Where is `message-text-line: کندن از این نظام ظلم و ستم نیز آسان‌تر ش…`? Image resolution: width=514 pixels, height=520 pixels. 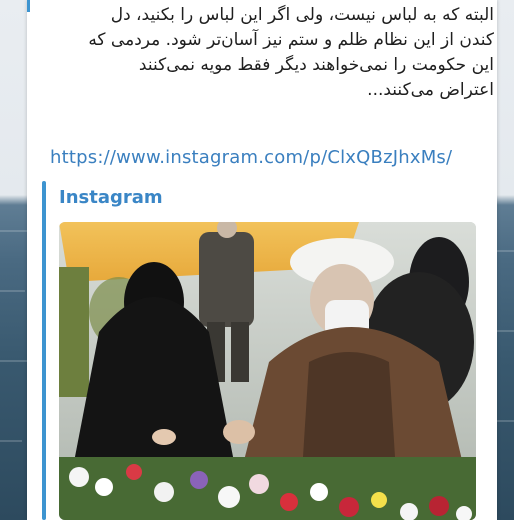 message-text-line: کندن از این نظام ظلم و ستم نیز آسان‌تر ش… is located at coordinates (291, 40).